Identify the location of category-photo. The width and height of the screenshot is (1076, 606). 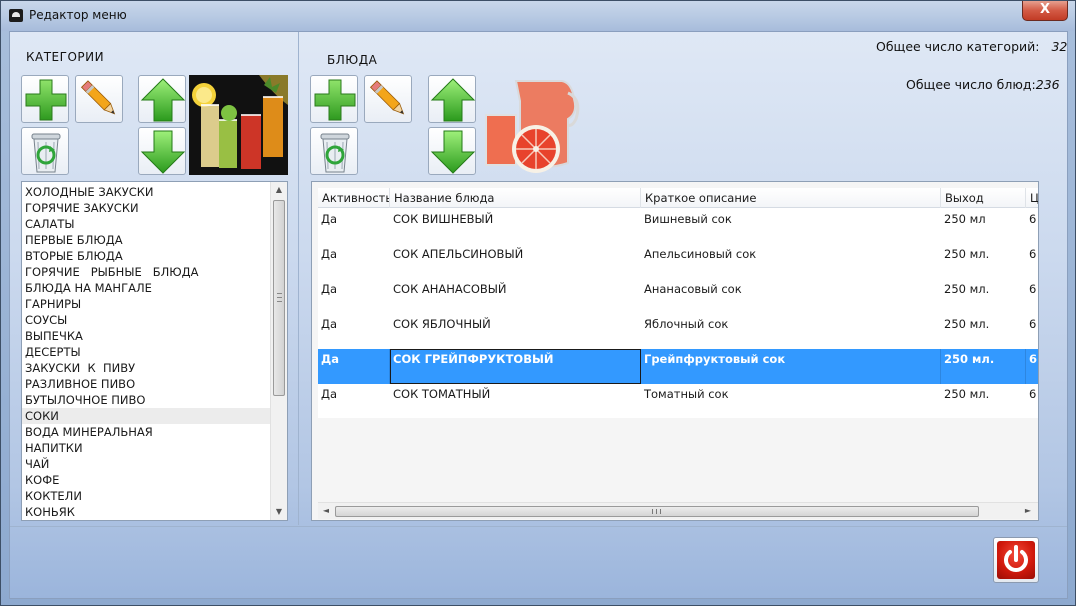
(238, 125).